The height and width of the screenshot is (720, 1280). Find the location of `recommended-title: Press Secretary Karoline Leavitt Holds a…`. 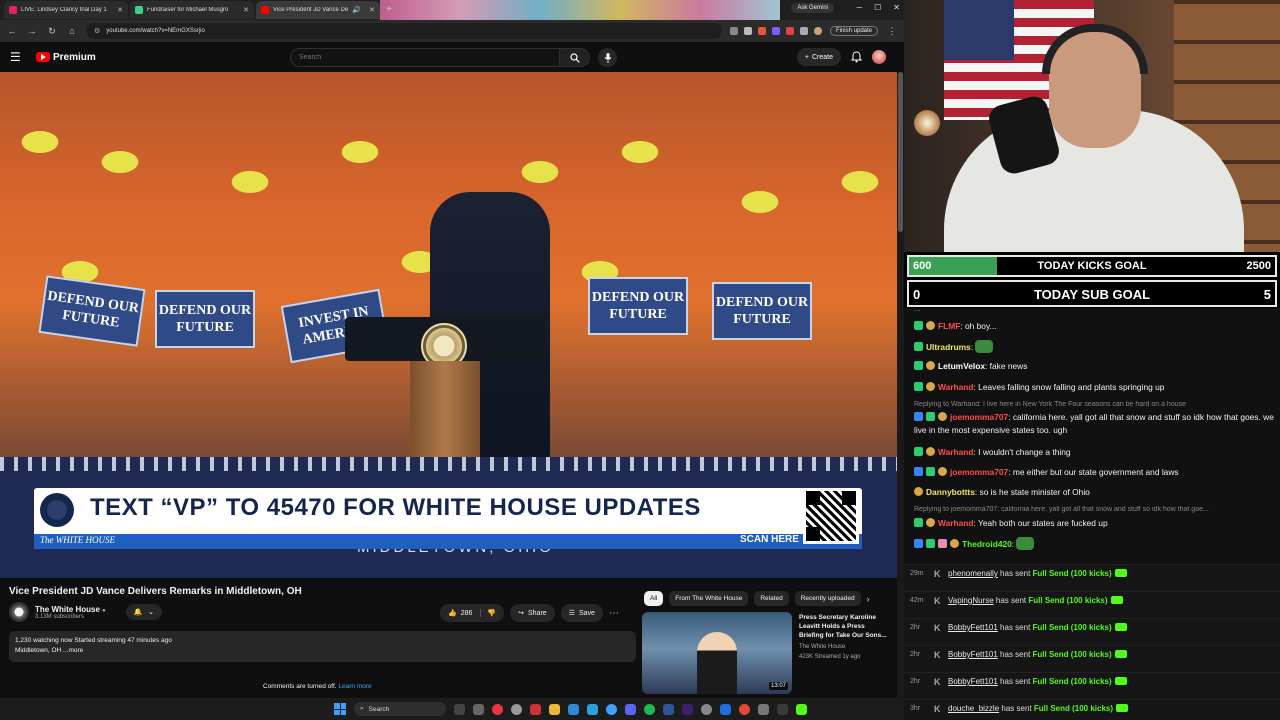

recommended-title: Press Secretary Karoline Leavitt Holds a… is located at coordinates (845, 626).